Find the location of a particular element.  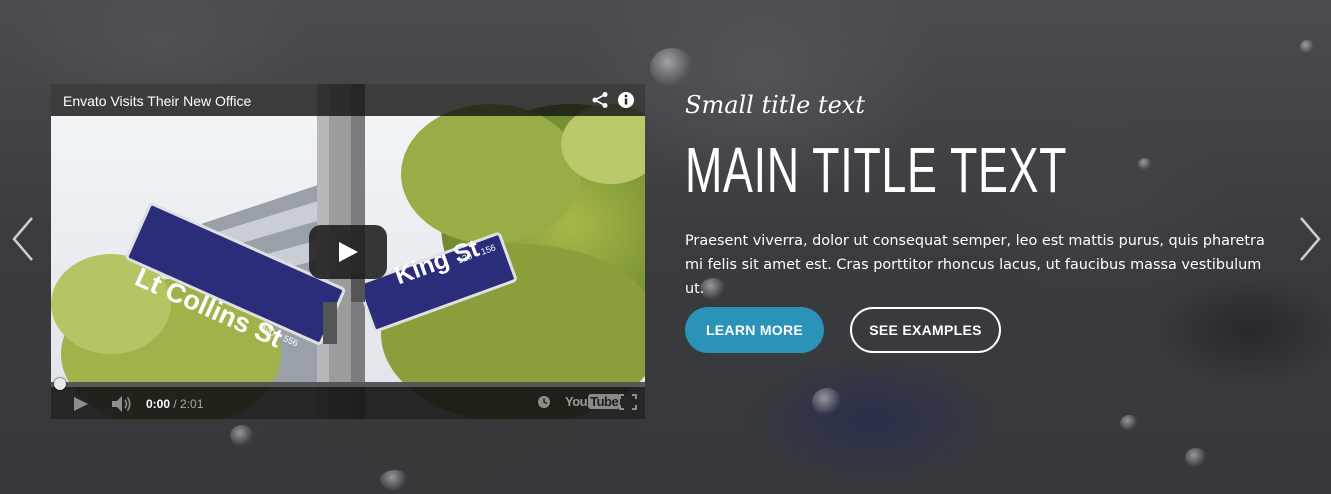

youtube-logo: You Tube is located at coordinates (593, 401).